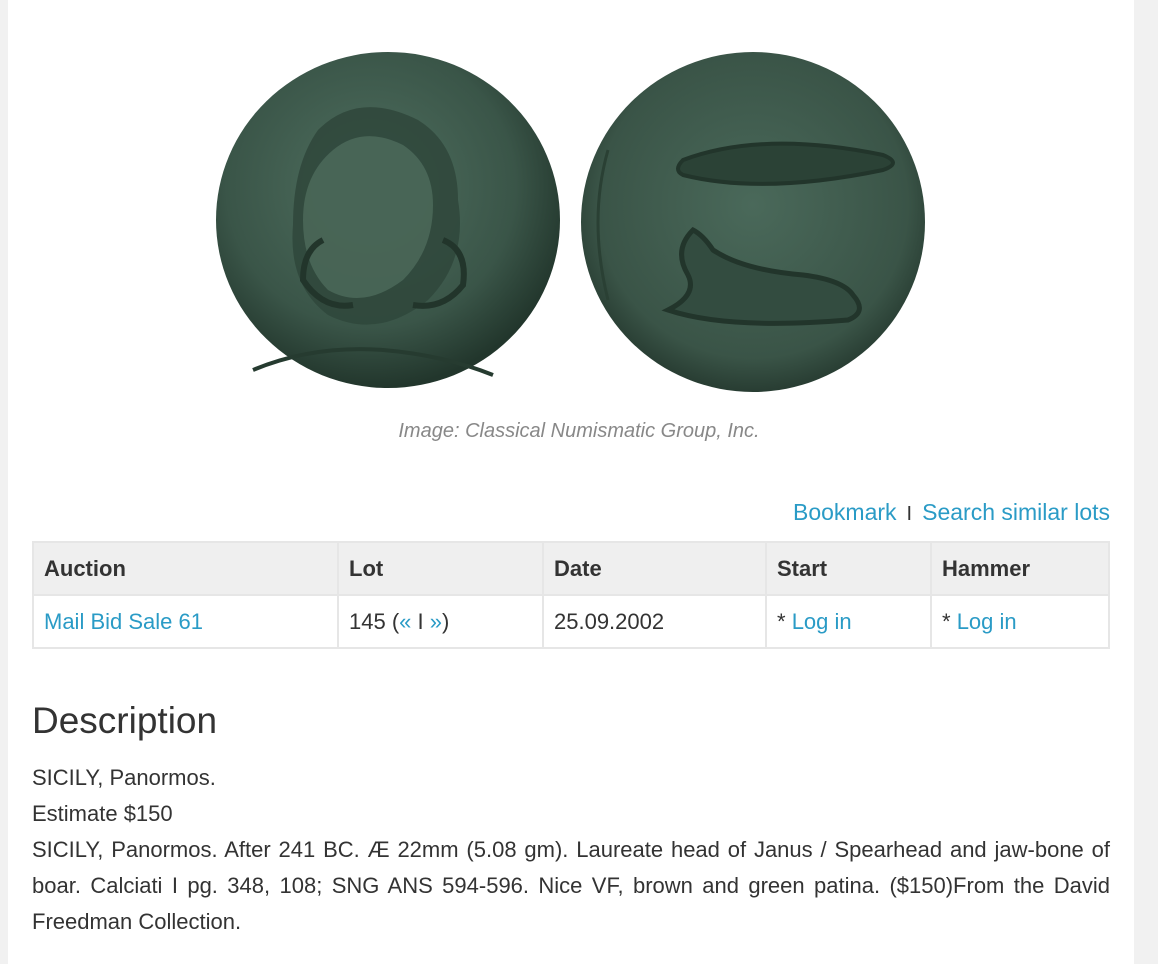  I want to click on lot-actions: Bookmark I Search similar lots, so click(951, 512).